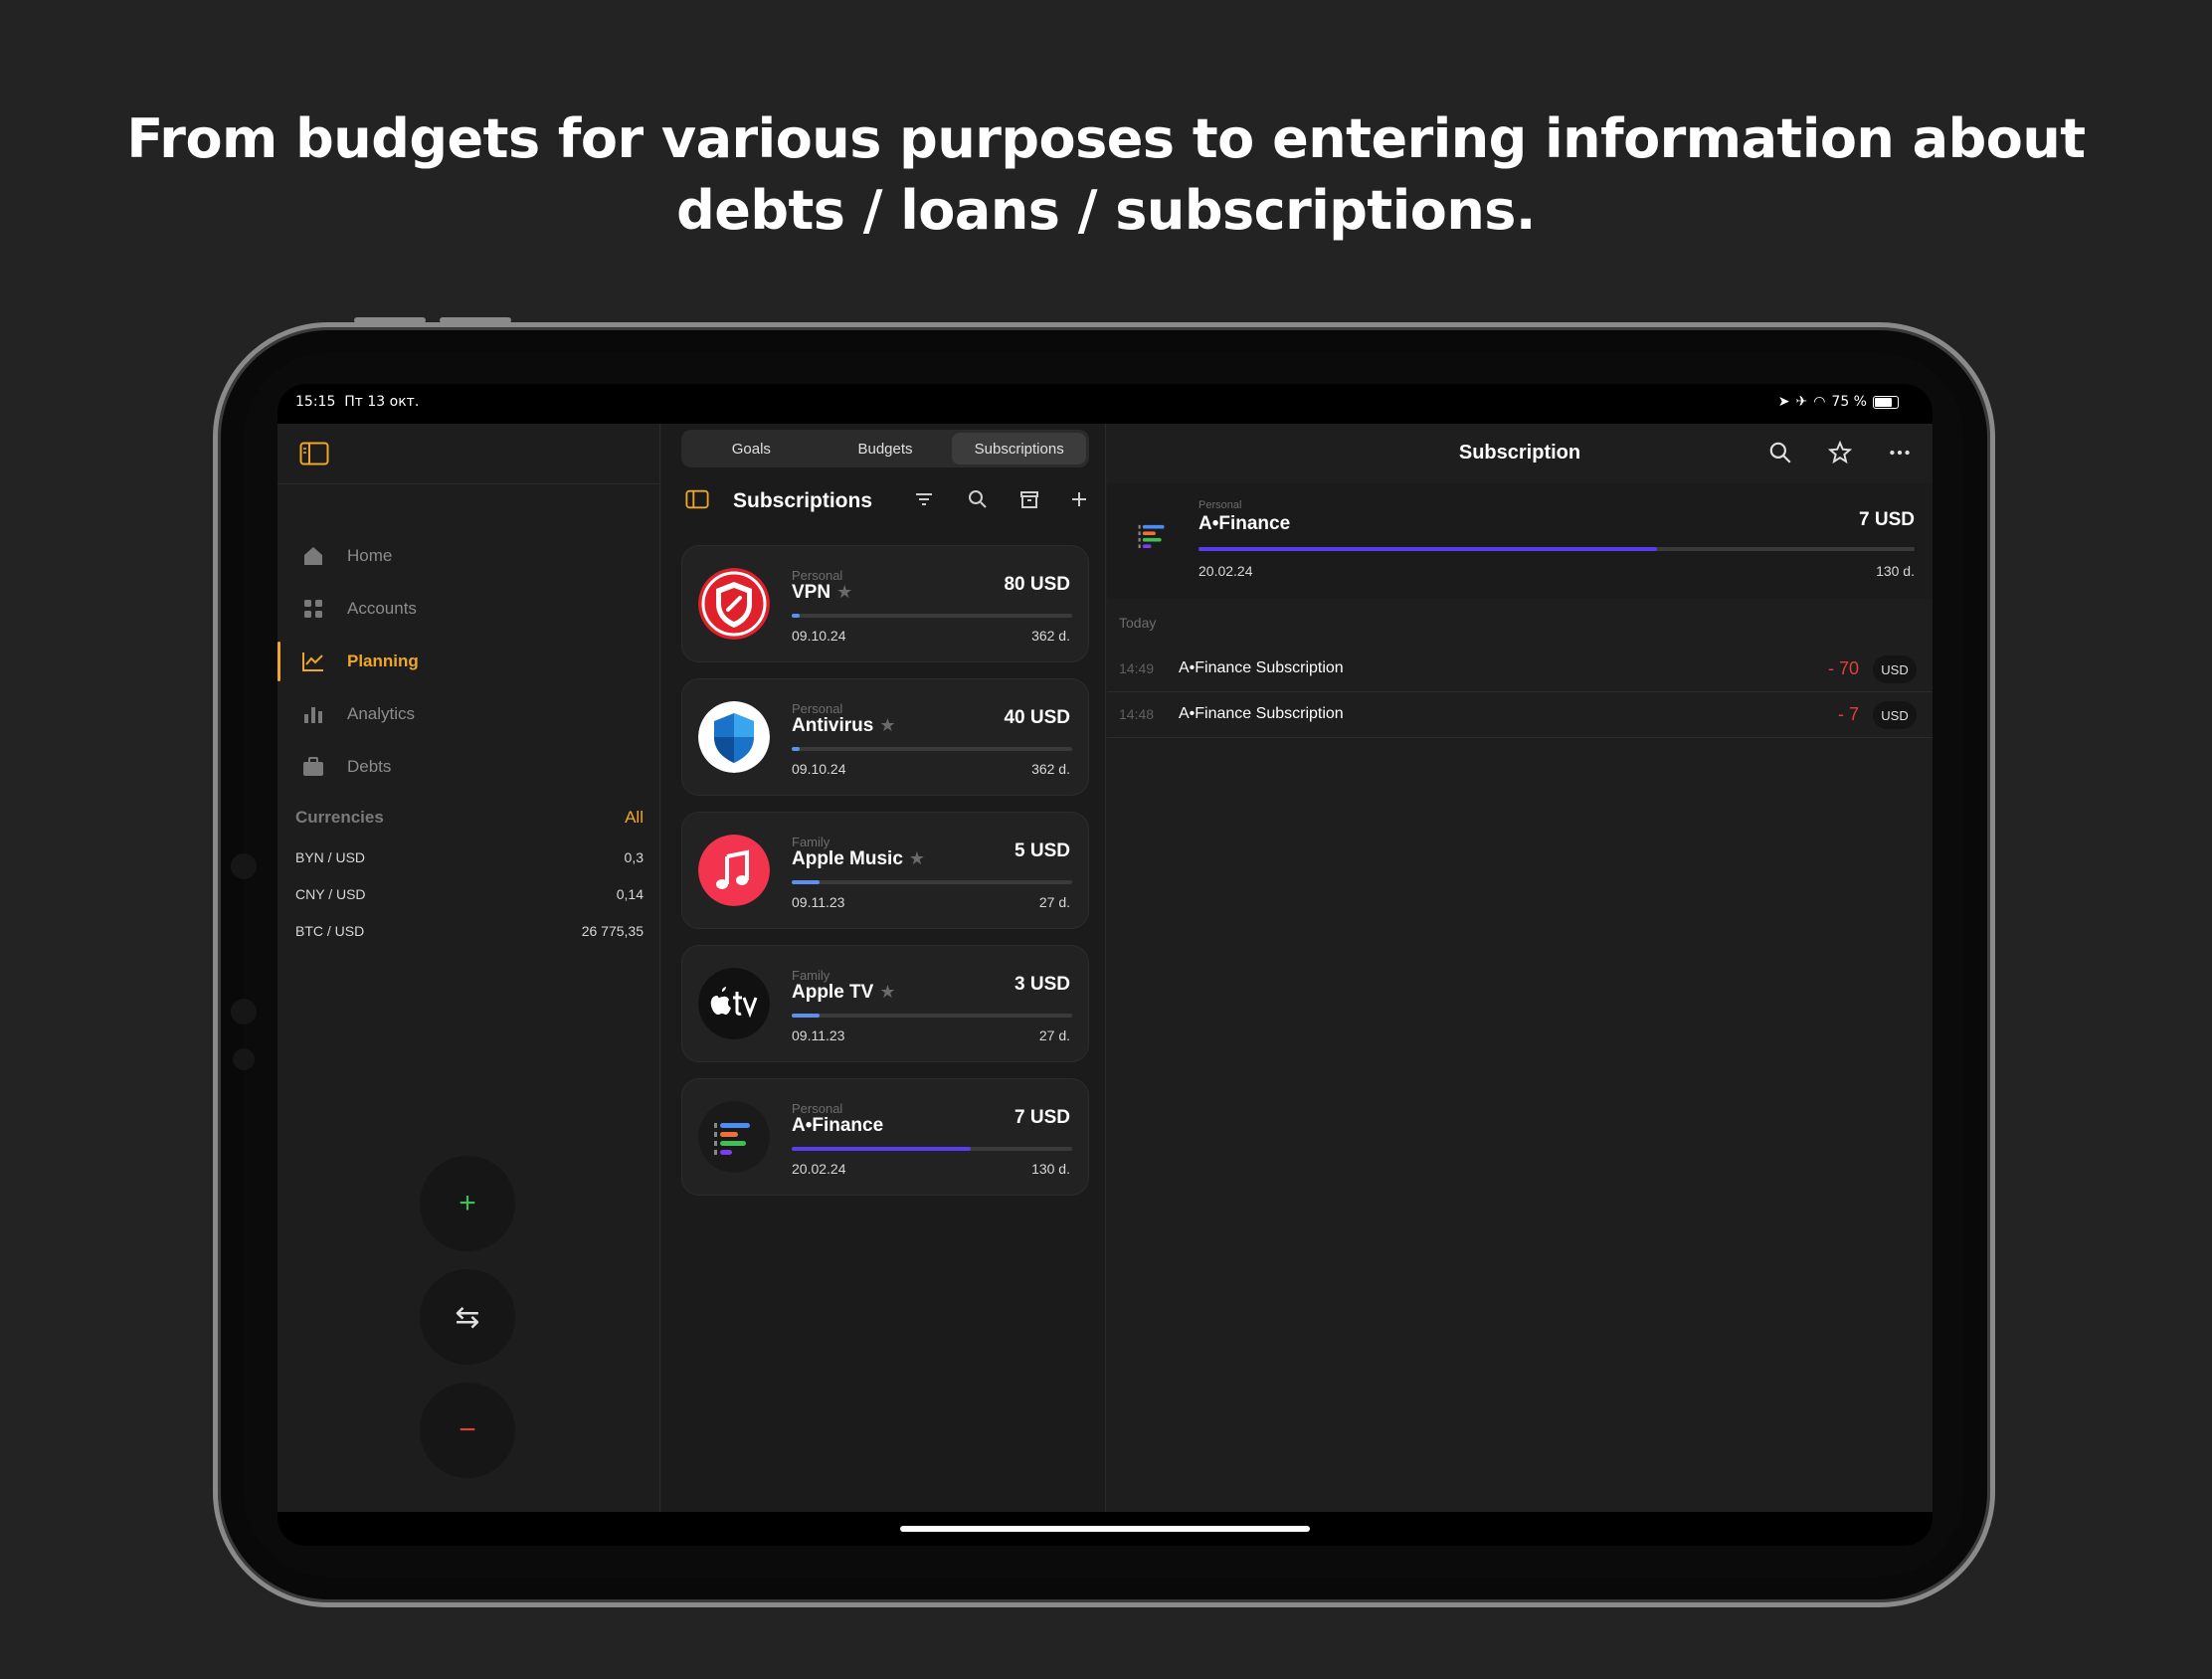  I want to click on subscription-group: Family, so click(811, 842).